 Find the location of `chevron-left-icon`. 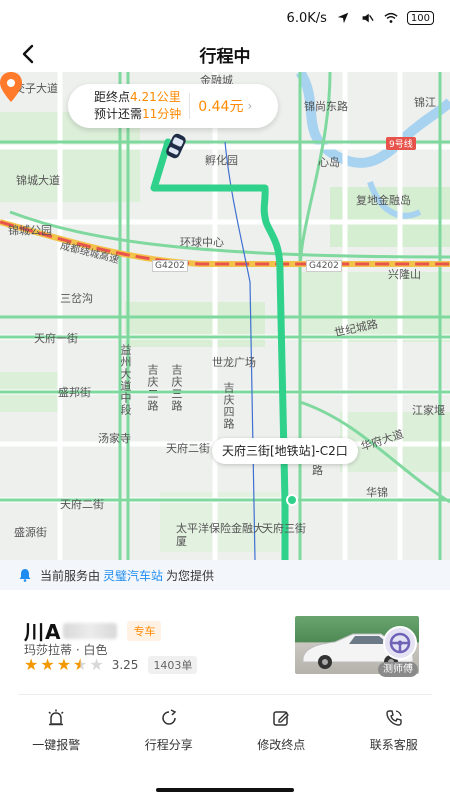

chevron-left-icon is located at coordinates (28, 54).